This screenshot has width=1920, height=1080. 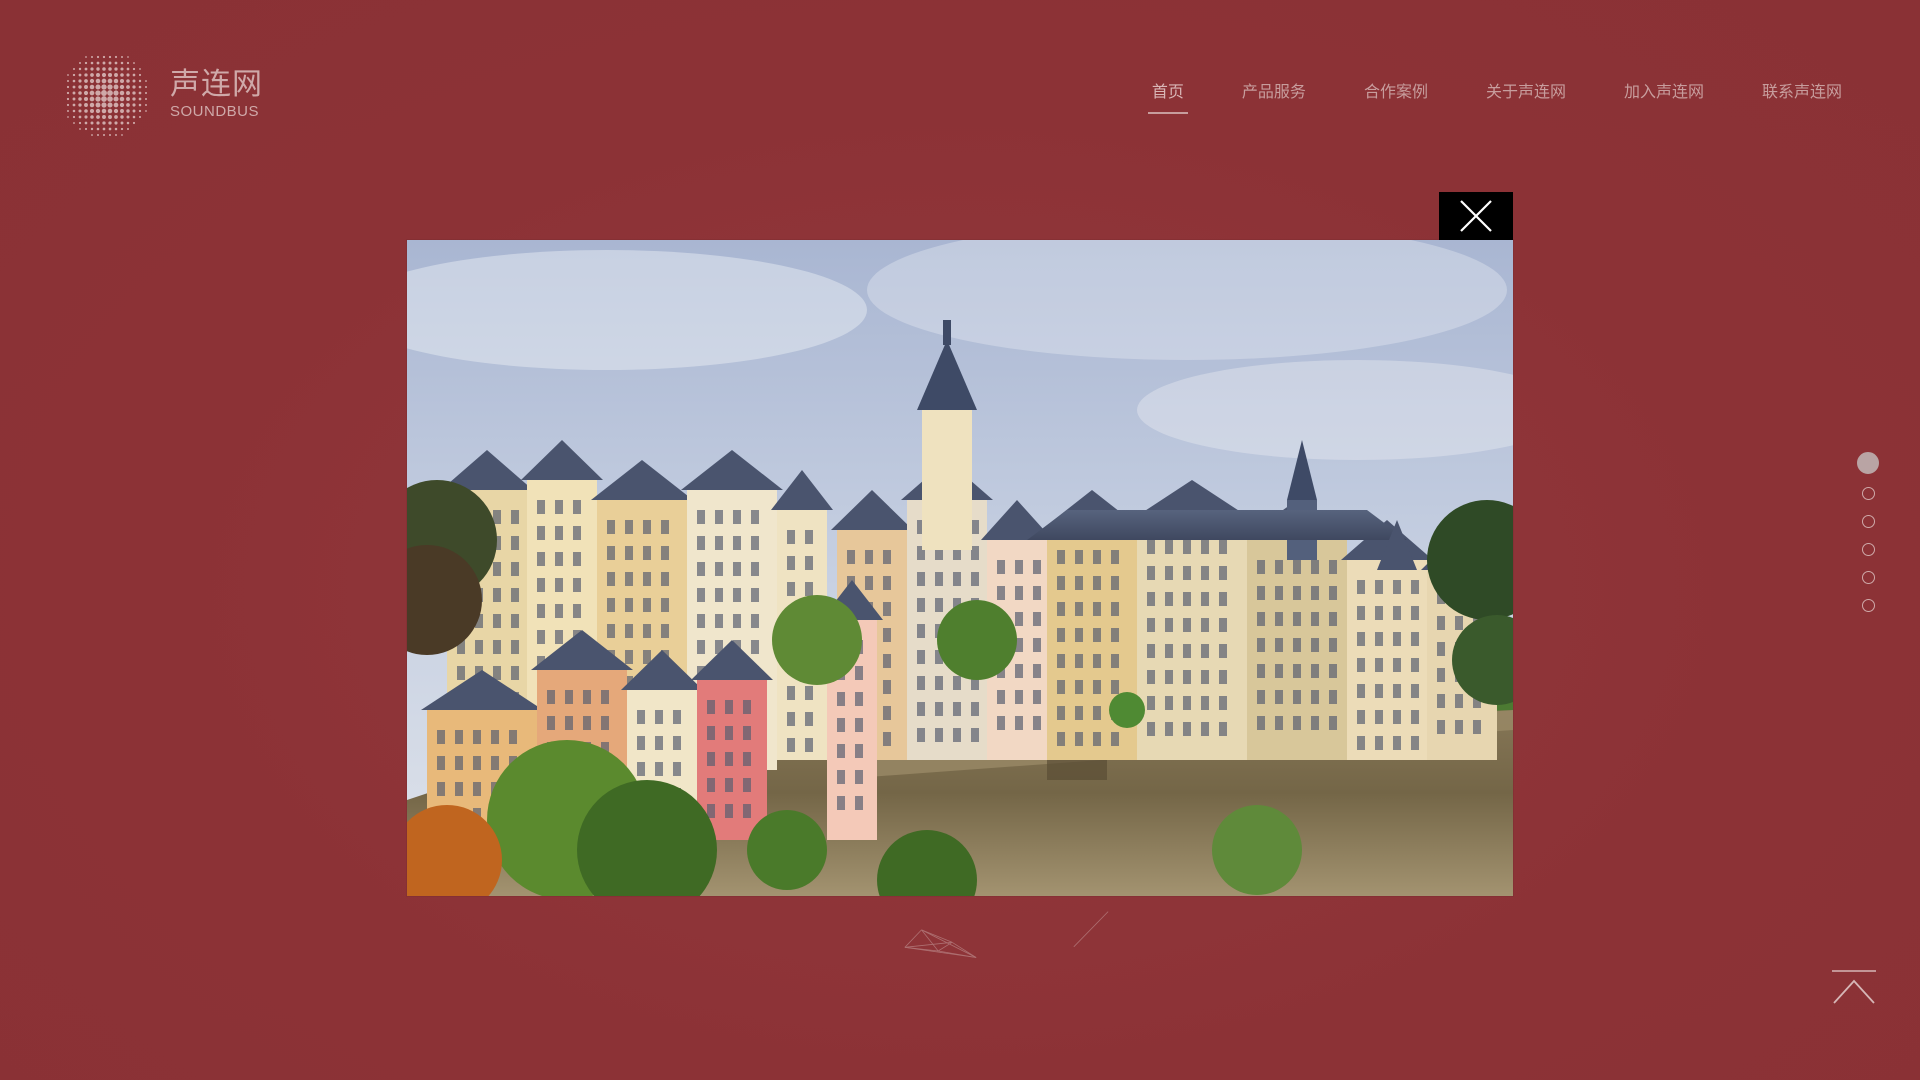 I want to click on nav-item-contact: 联系声连网, so click(x=1802, y=94).